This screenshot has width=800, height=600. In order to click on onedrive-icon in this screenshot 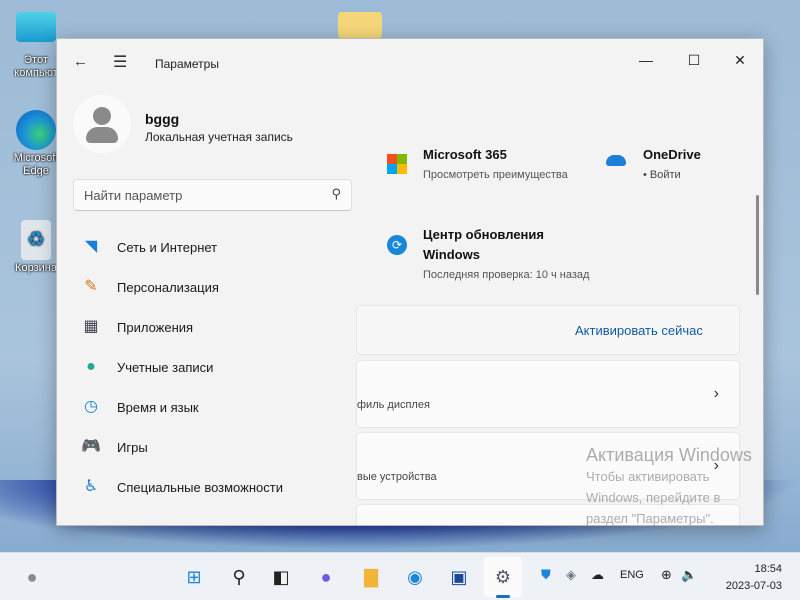, I will do `click(616, 160)`.